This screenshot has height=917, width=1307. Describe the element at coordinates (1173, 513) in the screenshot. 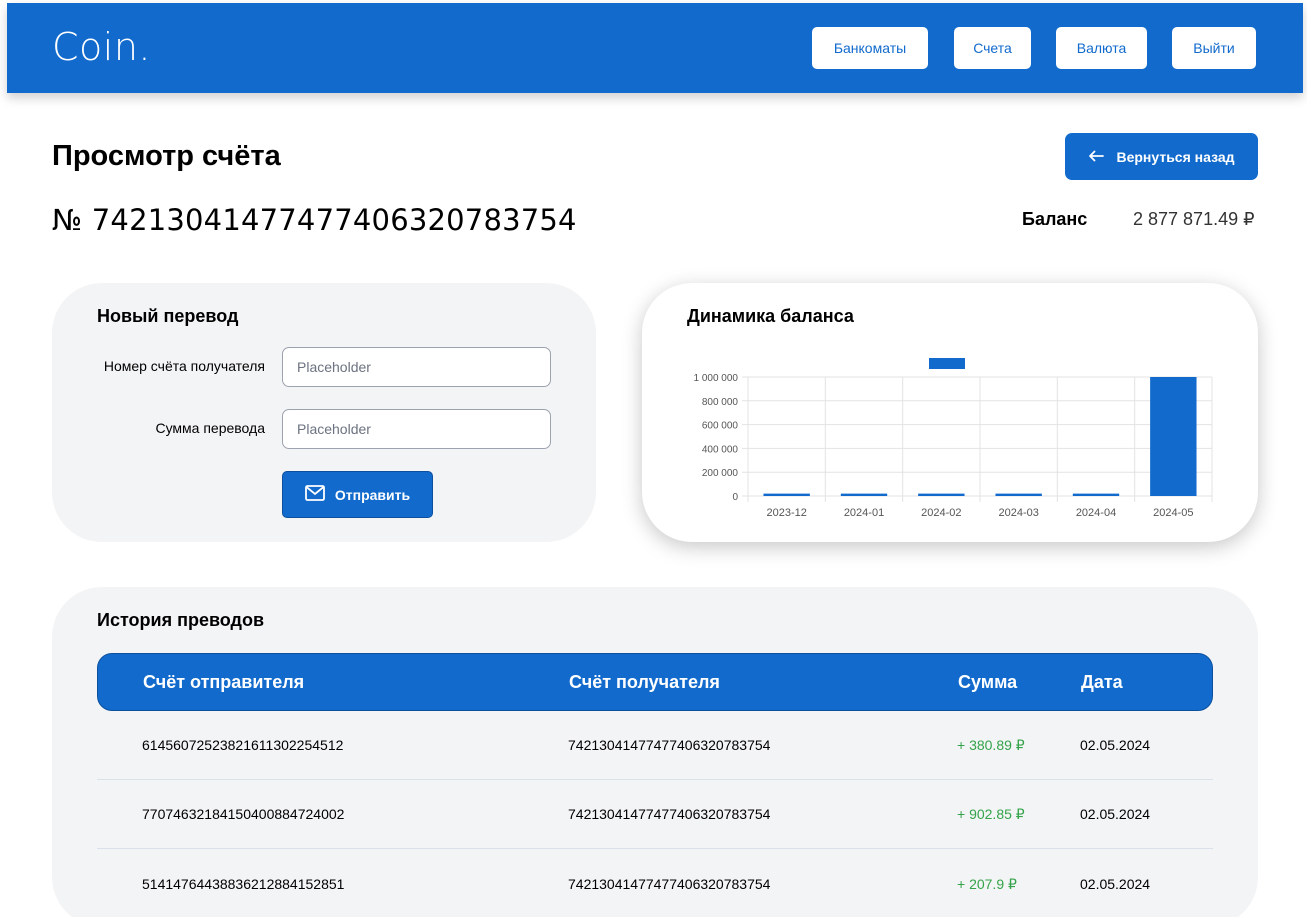

I see `x-tick-label: 2024-05` at that location.